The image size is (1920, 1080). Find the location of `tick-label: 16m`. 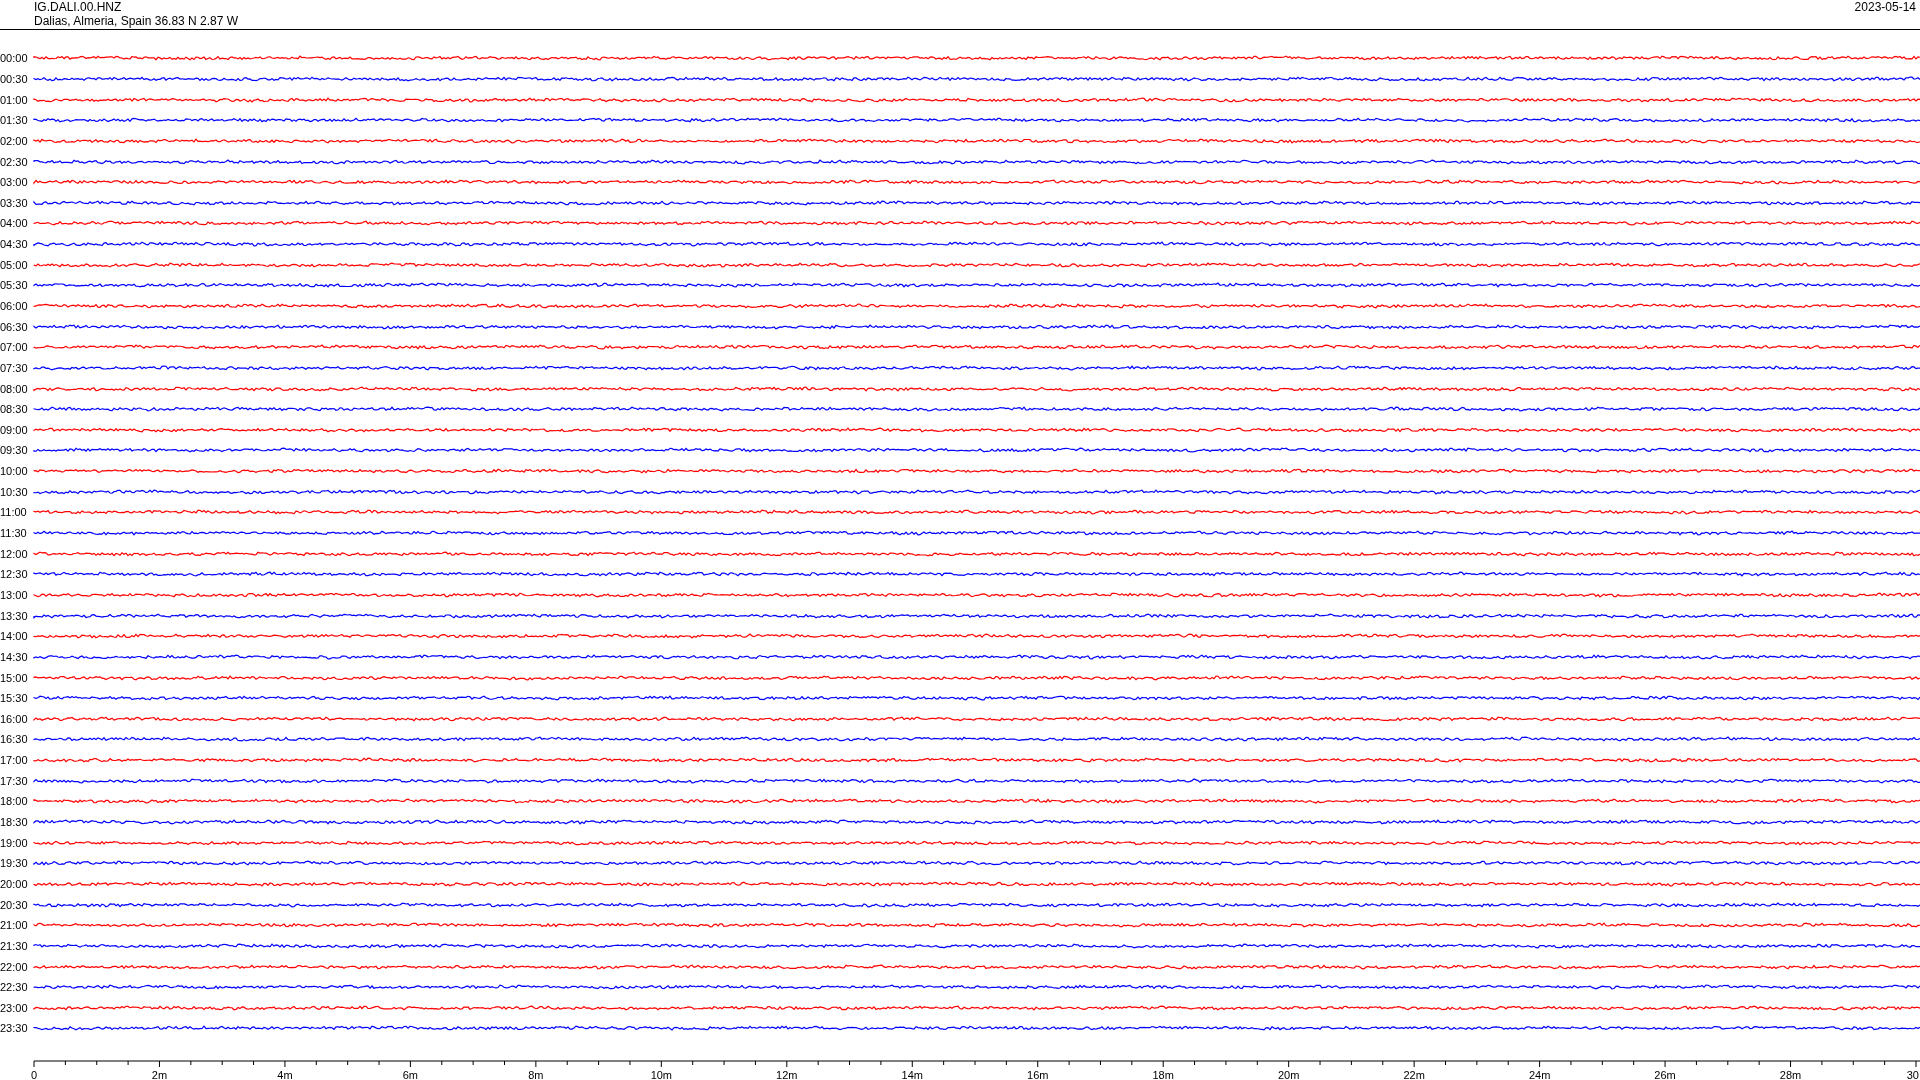

tick-label: 16m is located at coordinates (1038, 1074).